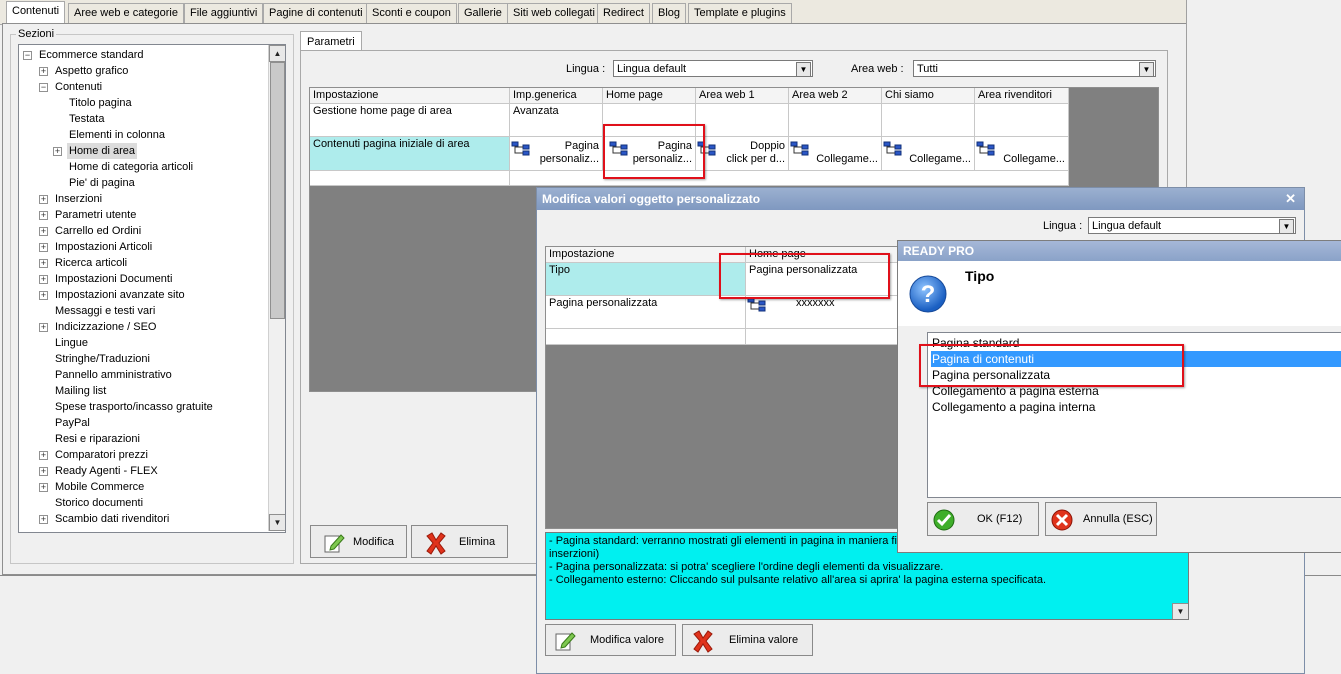 This screenshot has height=674, width=1341. Describe the element at coordinates (113, 375) in the screenshot. I see `tree-item: Pannello amministrativo` at that location.